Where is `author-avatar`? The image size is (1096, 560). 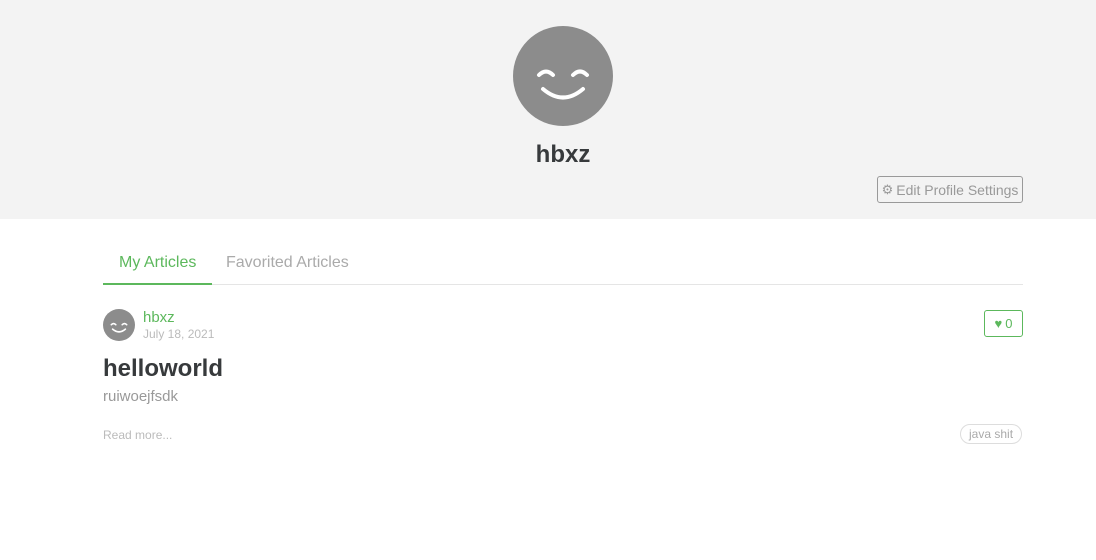
author-avatar is located at coordinates (119, 325).